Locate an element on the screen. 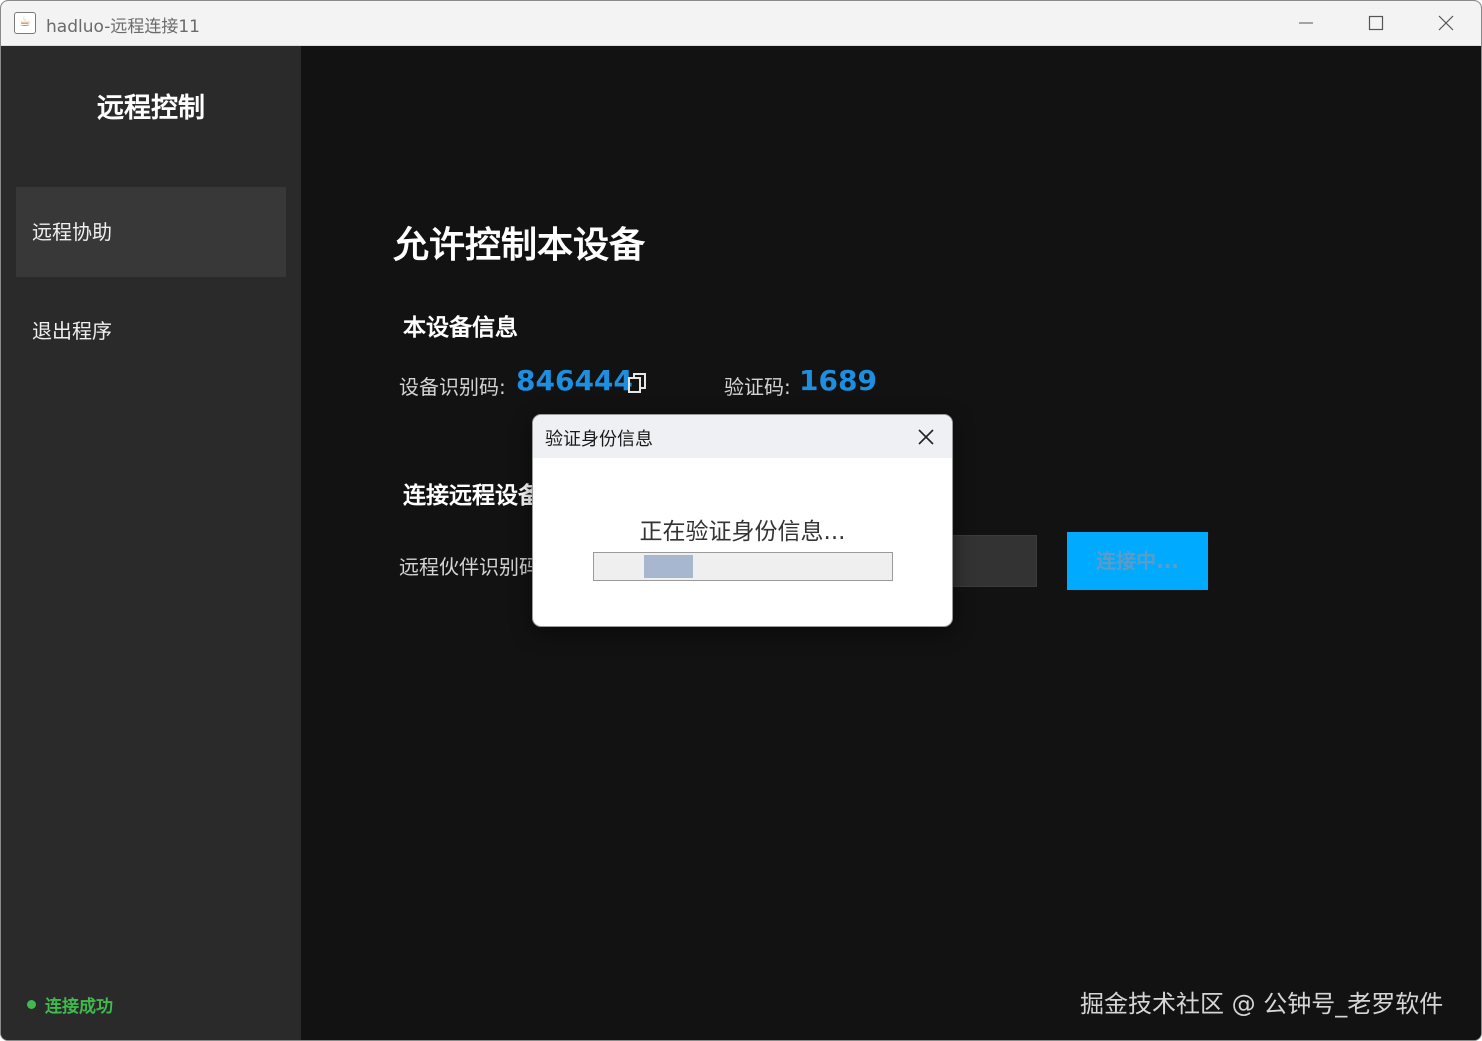 Image resolution: width=1482 pixels, height=1041 pixels. window-title: hadluo-远程连接11 is located at coordinates (123, 27).